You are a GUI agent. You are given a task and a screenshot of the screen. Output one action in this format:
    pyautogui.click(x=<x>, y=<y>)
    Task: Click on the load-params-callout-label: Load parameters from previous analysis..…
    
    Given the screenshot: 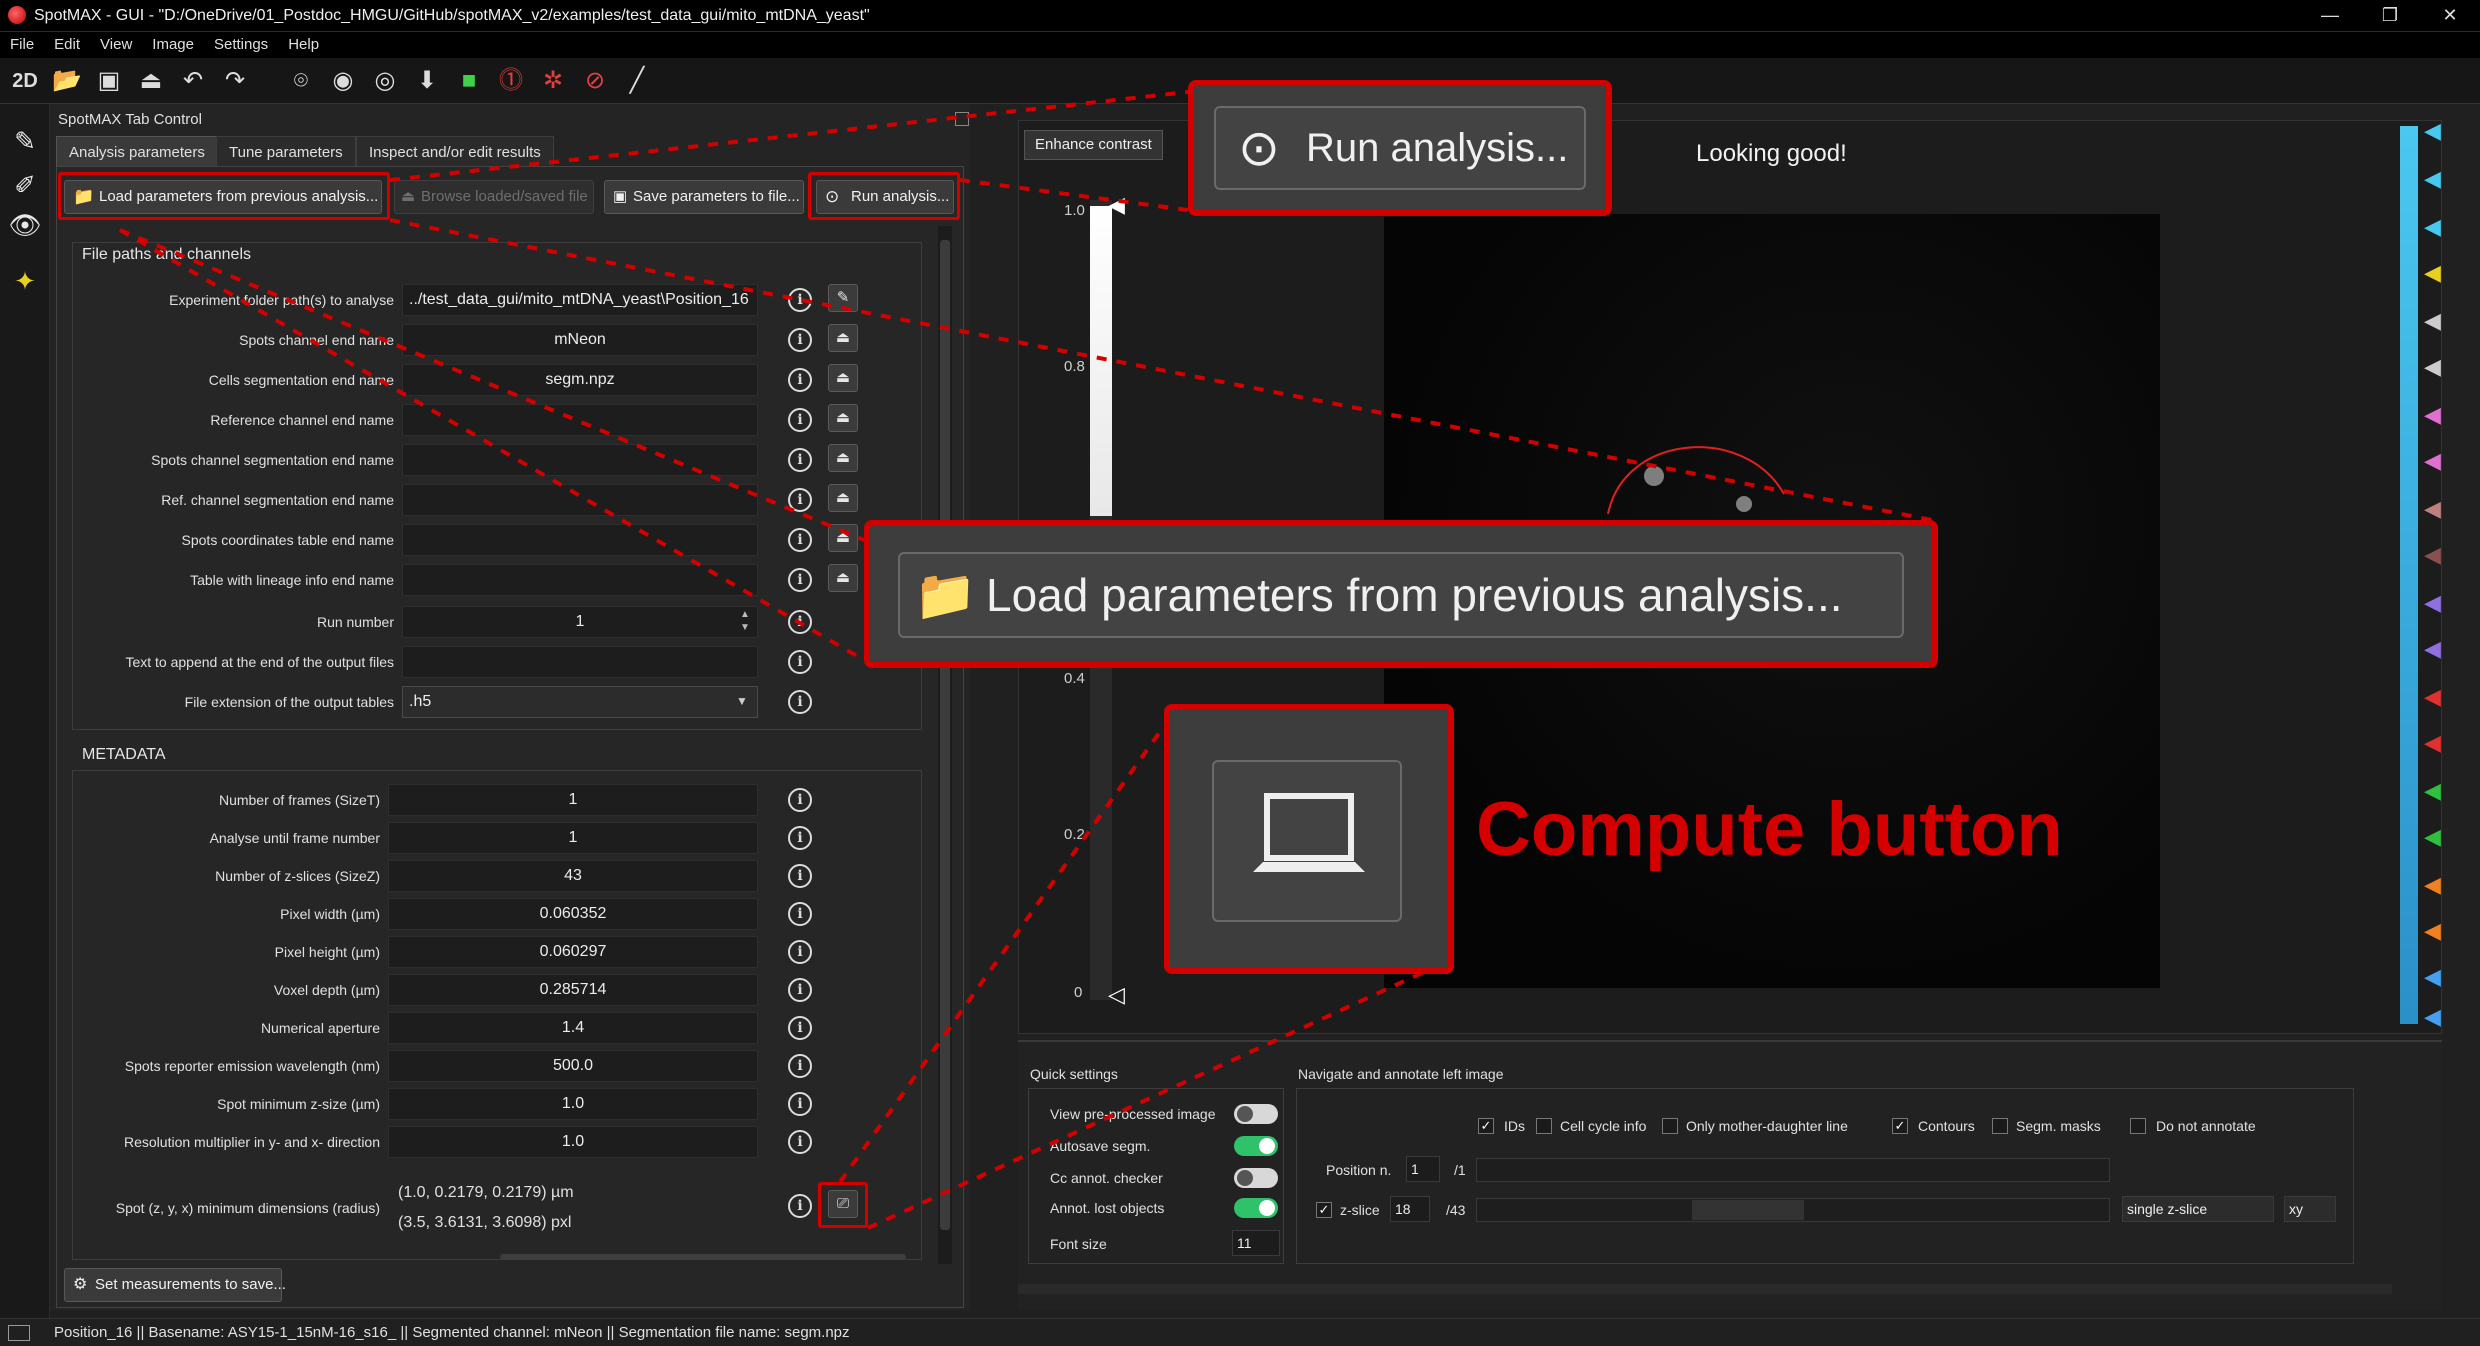 What is the action you would take?
    pyautogui.click(x=1414, y=595)
    